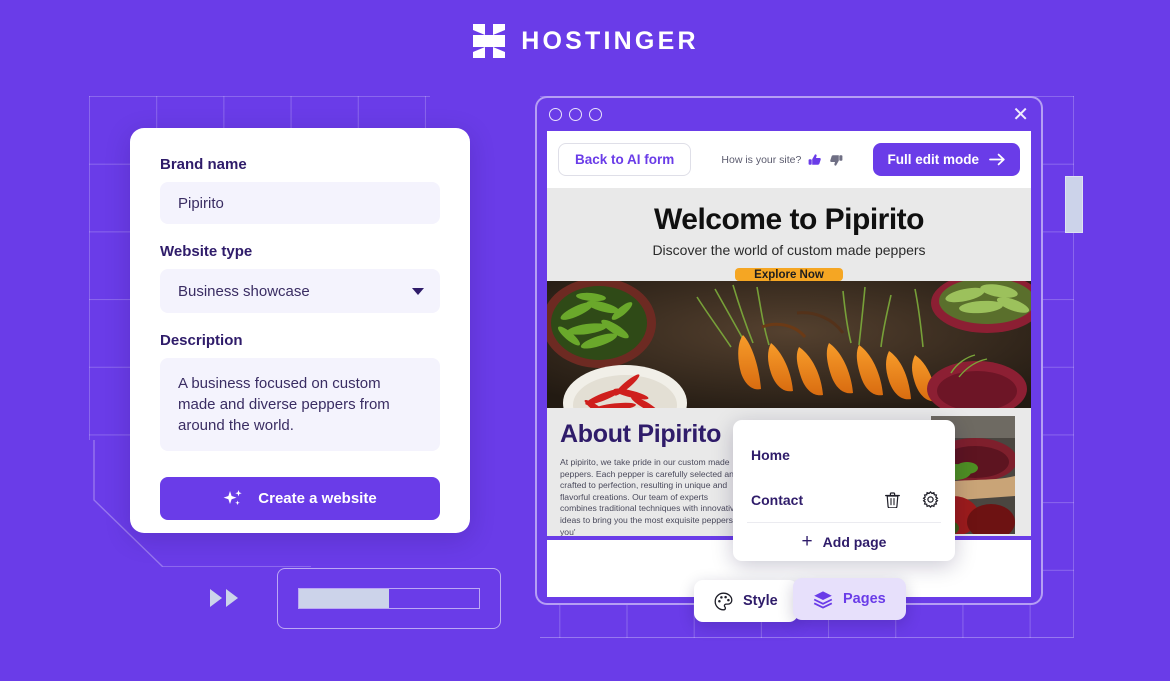  Describe the element at coordinates (815, 160) in the screenshot. I see `thumbs-up-icon` at that location.